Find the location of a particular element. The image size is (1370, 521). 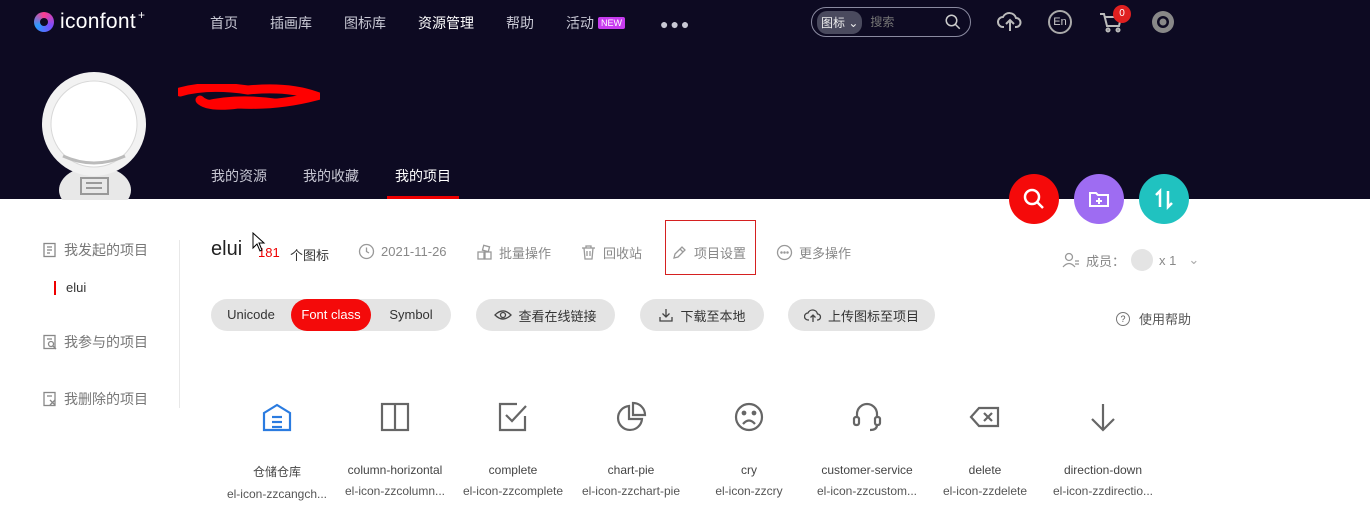

icon-class: el-icon-zzcomplete is located at coordinates (513, 491).